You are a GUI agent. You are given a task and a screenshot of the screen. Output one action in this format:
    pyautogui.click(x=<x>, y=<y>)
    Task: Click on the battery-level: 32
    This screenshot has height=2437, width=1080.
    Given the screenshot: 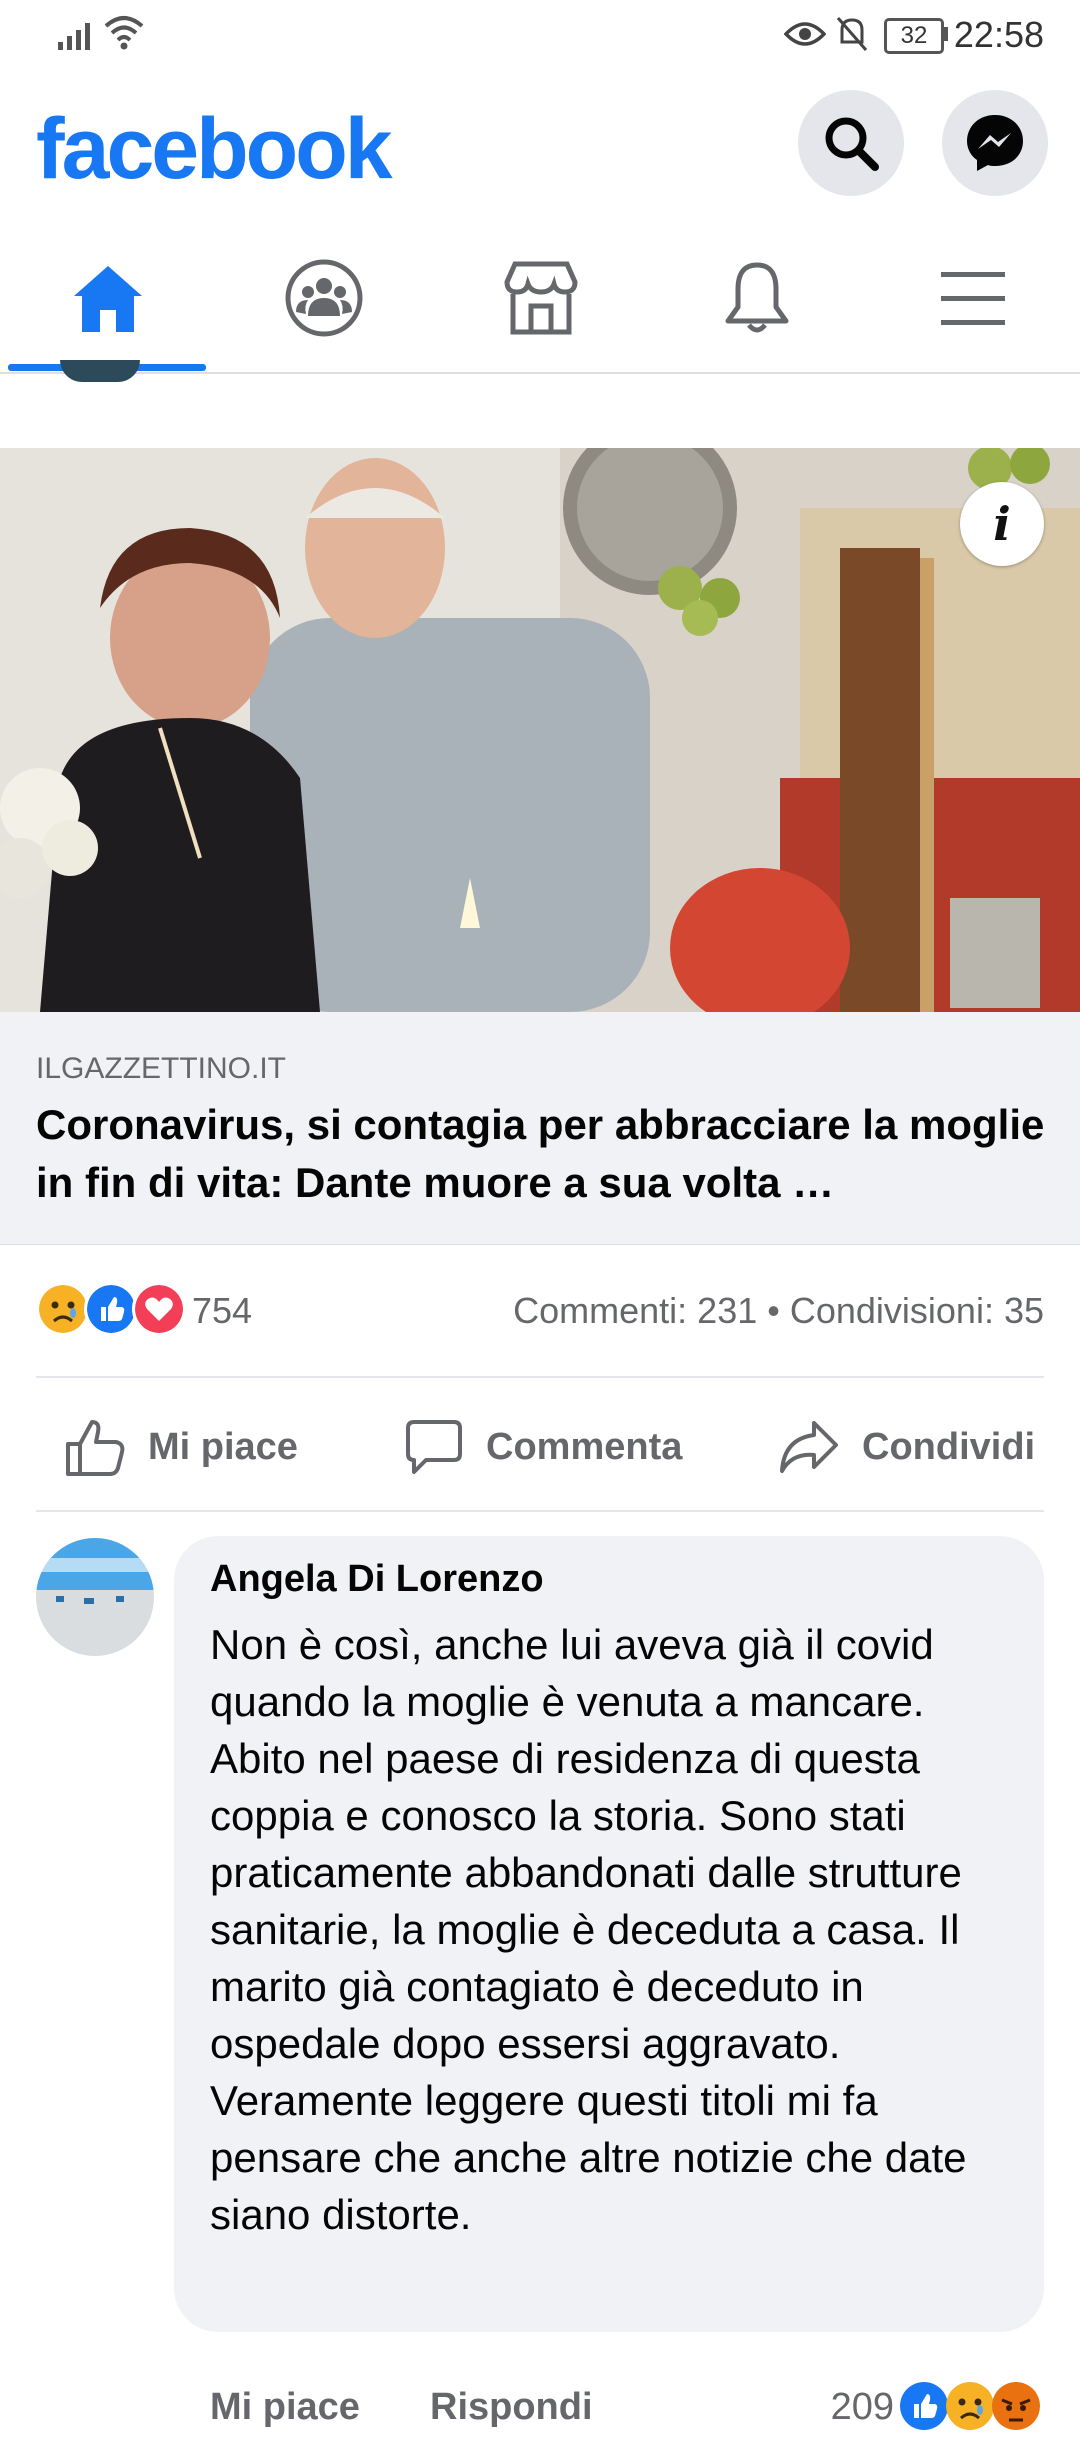 What is the action you would take?
    pyautogui.click(x=914, y=35)
    